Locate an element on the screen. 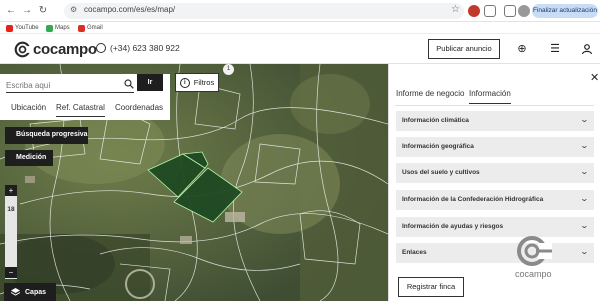 The height and width of the screenshot is (301, 600). watermark-text: cocampo is located at coordinates (533, 274).